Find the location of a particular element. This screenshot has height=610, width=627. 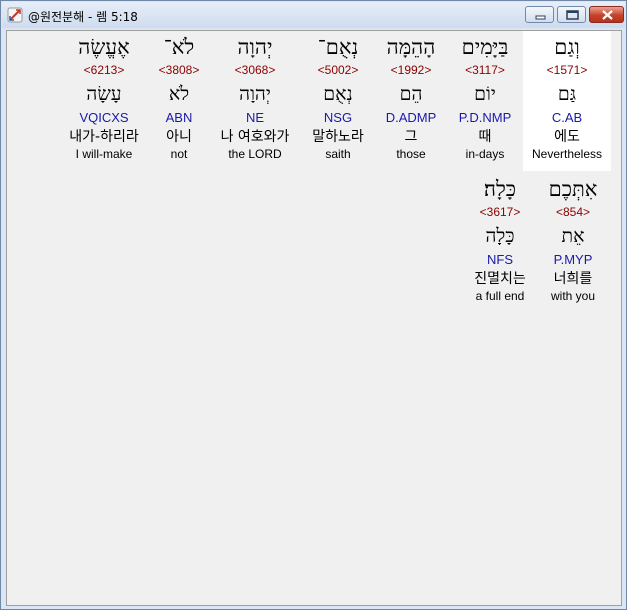

minimize-button is located at coordinates (539, 14).